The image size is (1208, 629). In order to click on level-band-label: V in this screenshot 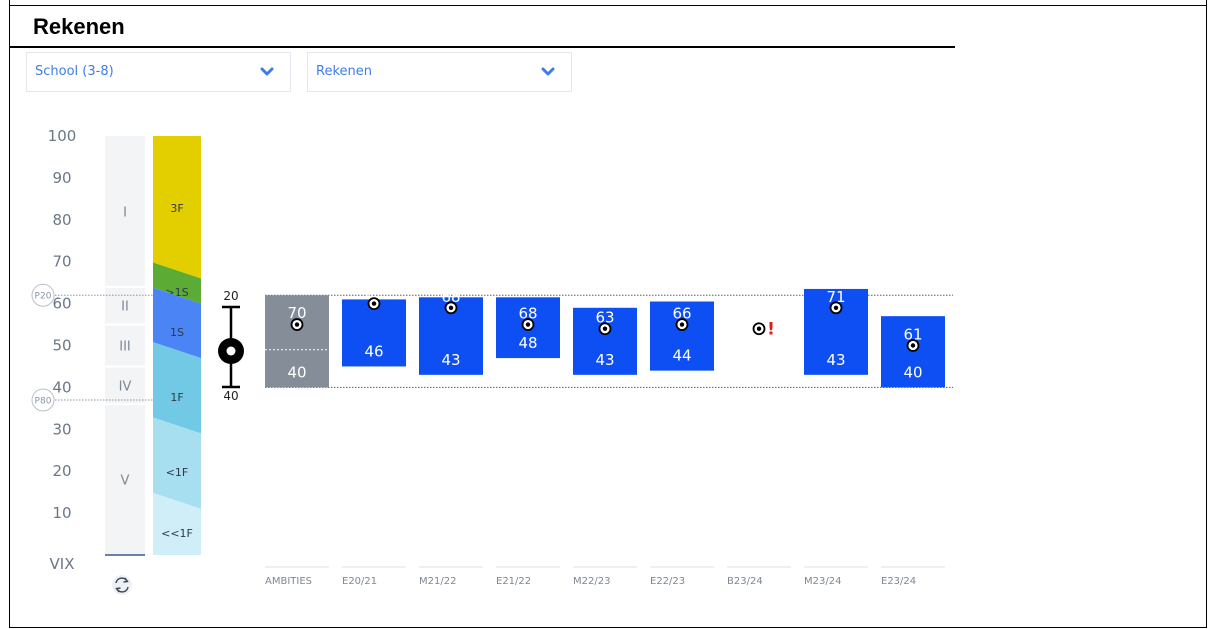, I will do `click(125, 481)`.